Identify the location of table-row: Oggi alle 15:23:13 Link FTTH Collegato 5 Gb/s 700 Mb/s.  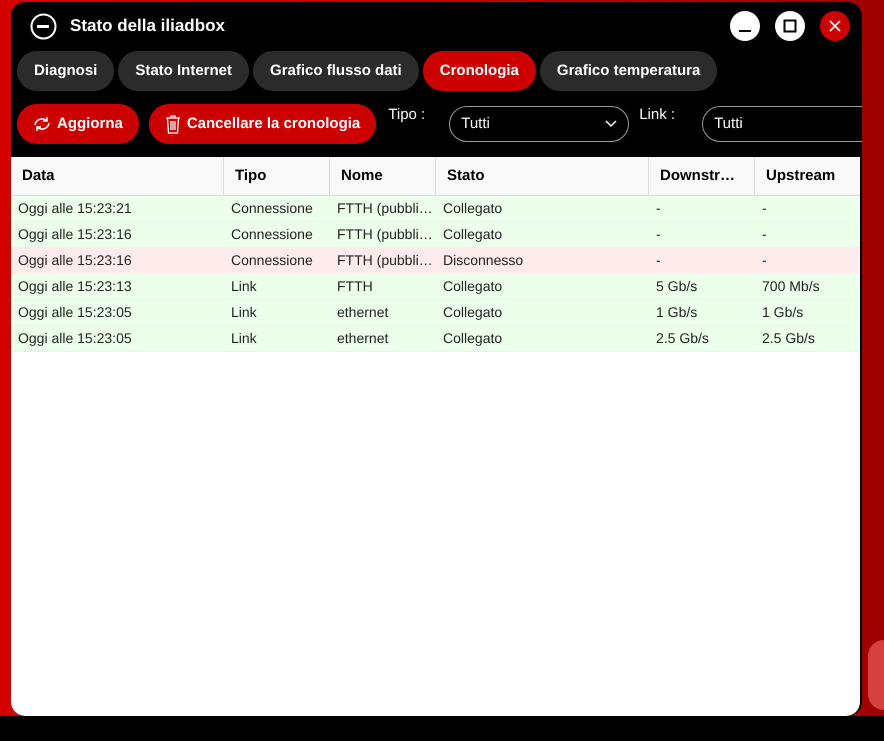
(435, 287).